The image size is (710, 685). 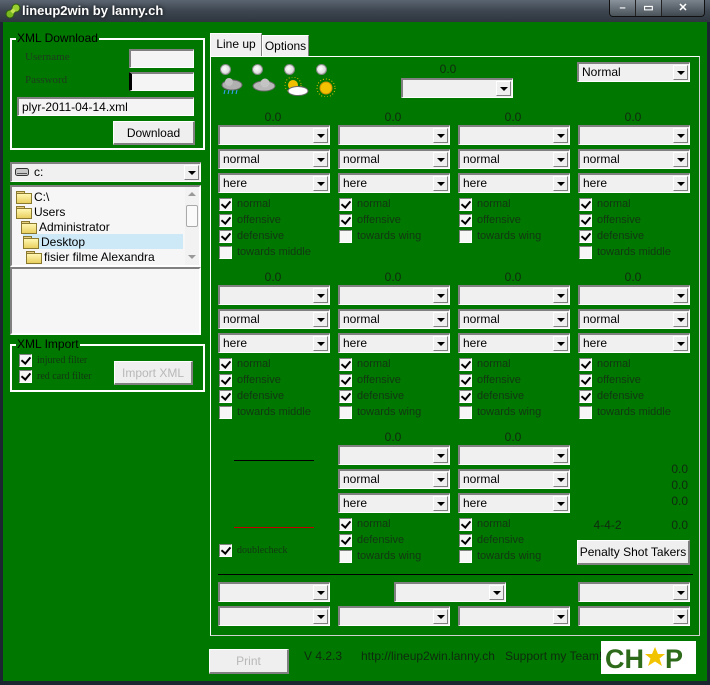 I want to click on import-xml-button: Import XML, so click(x=153, y=373).